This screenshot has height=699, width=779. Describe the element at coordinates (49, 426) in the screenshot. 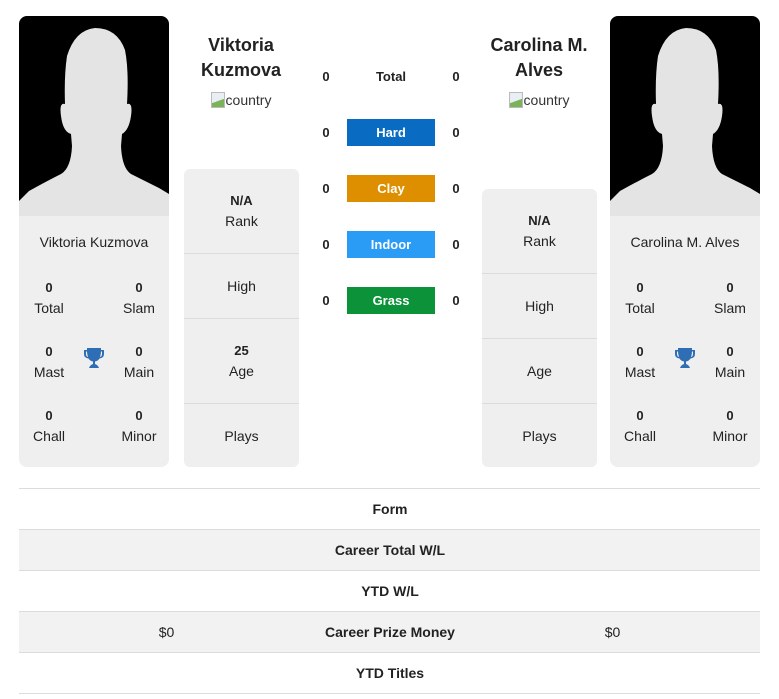

I see `titles-chall-left: 0 Chall` at that location.